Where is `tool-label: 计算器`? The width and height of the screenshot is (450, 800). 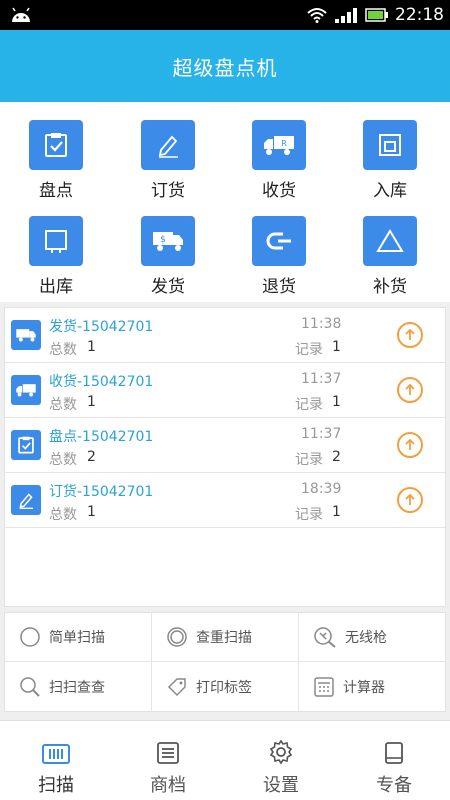
tool-label: 计算器 is located at coordinates (364, 687).